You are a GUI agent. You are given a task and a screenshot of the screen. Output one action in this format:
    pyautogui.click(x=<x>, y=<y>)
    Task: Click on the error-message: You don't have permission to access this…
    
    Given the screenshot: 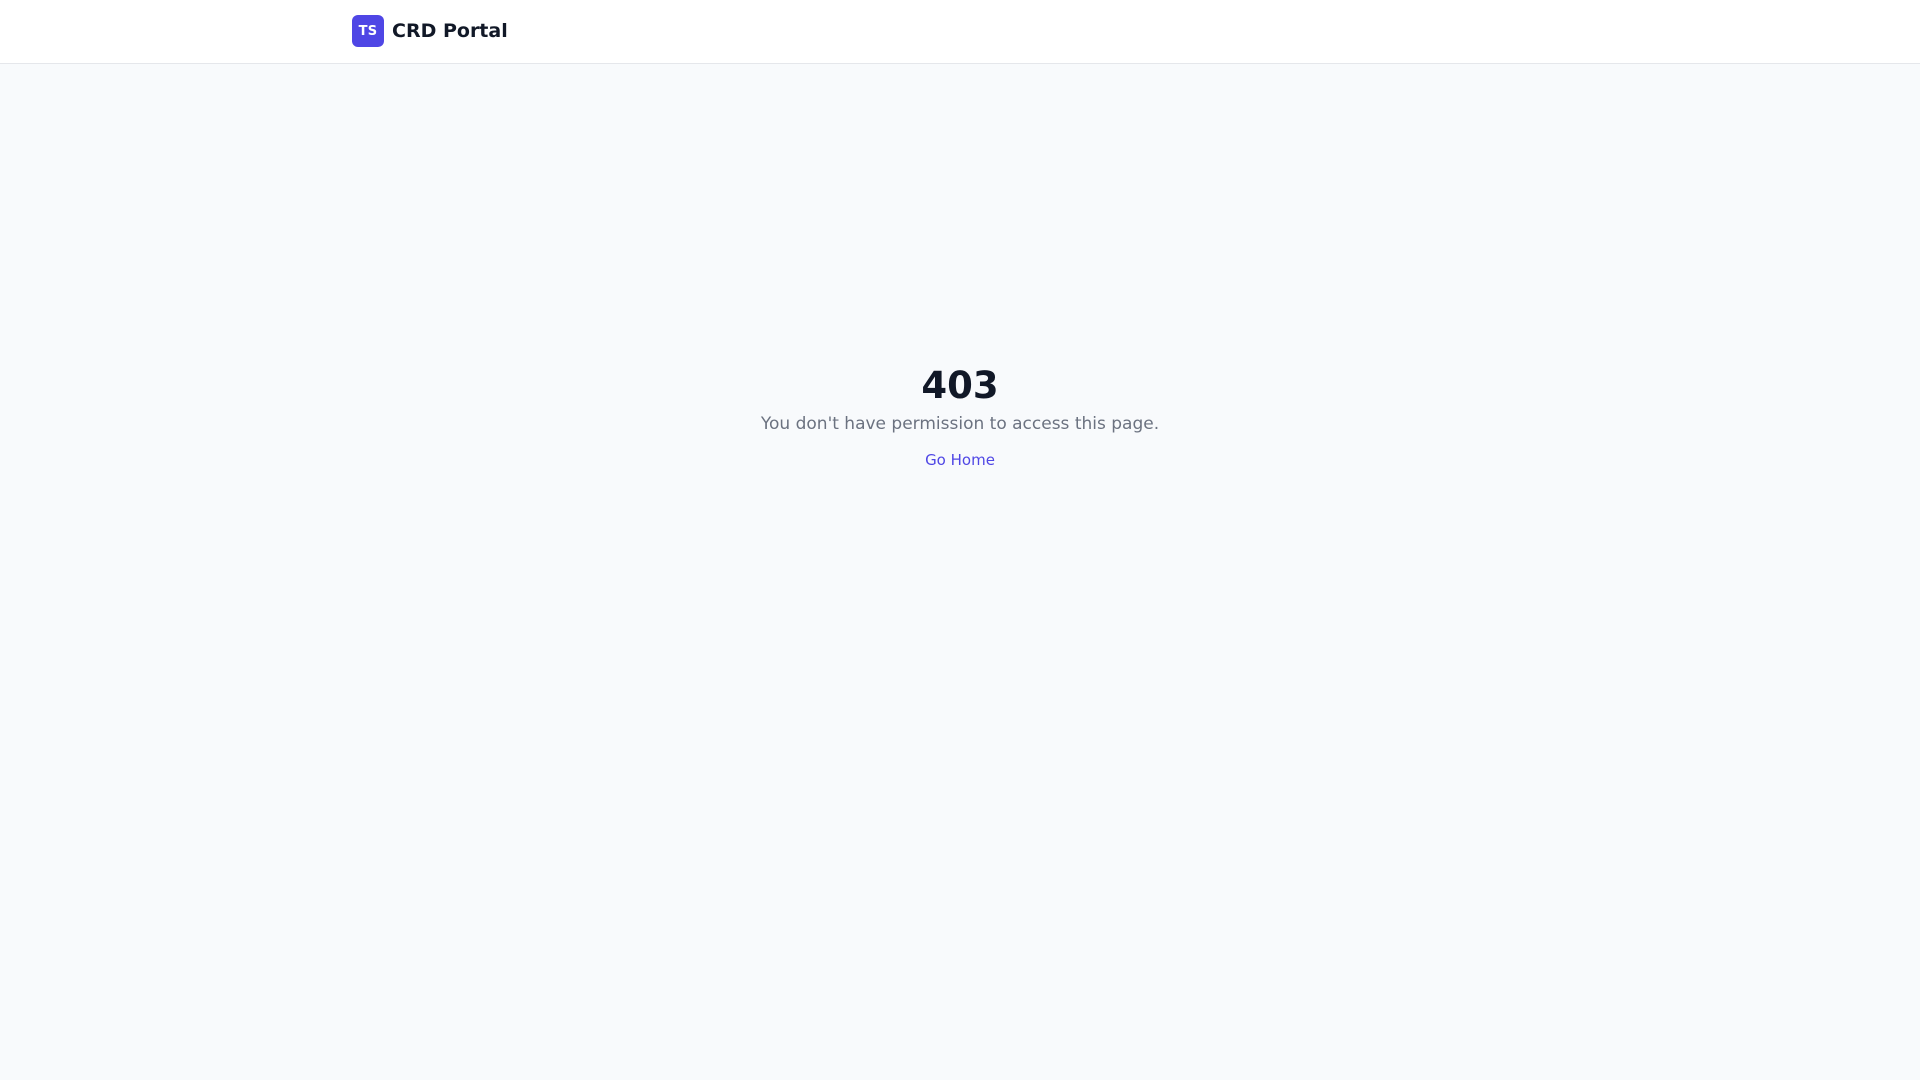 What is the action you would take?
    pyautogui.click(x=960, y=424)
    